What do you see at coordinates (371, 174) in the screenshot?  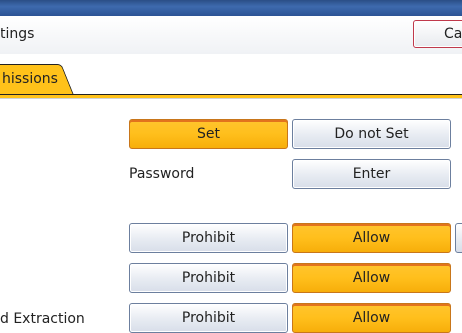 I see `password-enter-button: Enter` at bounding box center [371, 174].